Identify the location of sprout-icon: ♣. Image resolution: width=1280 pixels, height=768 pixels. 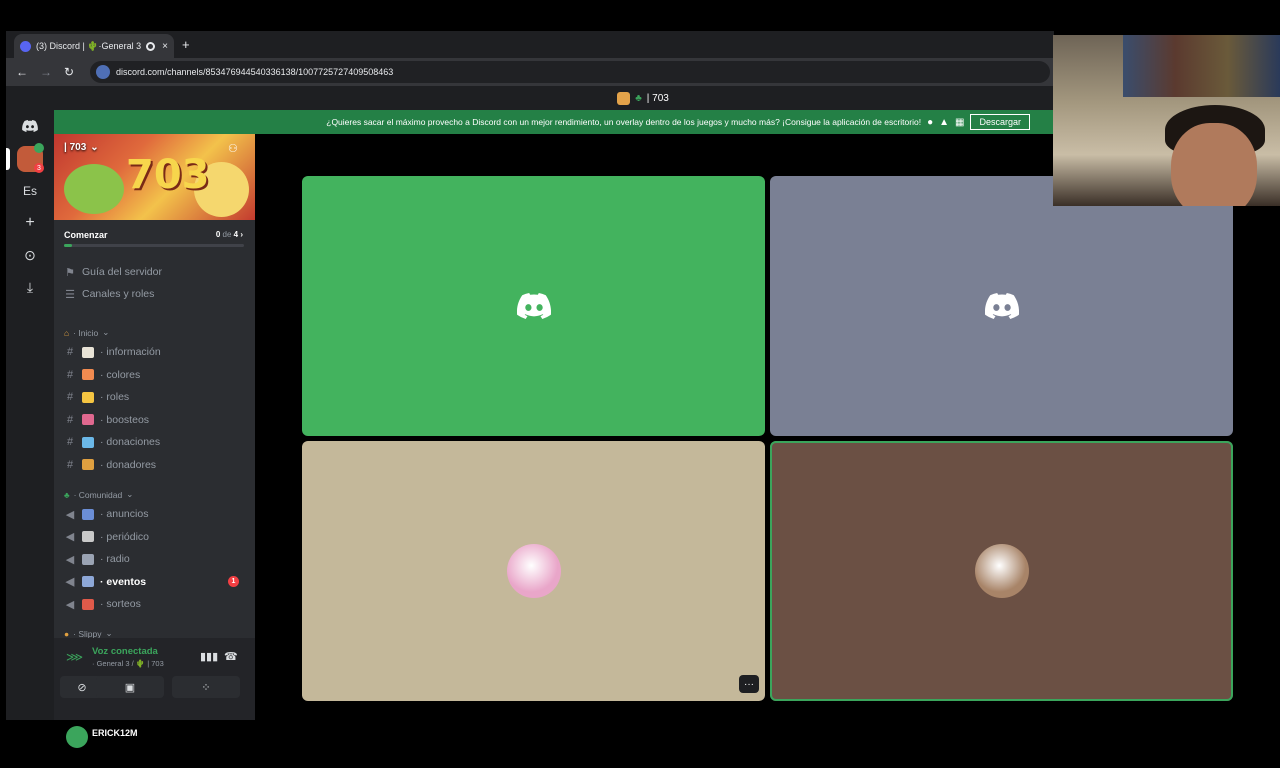
(67, 494).